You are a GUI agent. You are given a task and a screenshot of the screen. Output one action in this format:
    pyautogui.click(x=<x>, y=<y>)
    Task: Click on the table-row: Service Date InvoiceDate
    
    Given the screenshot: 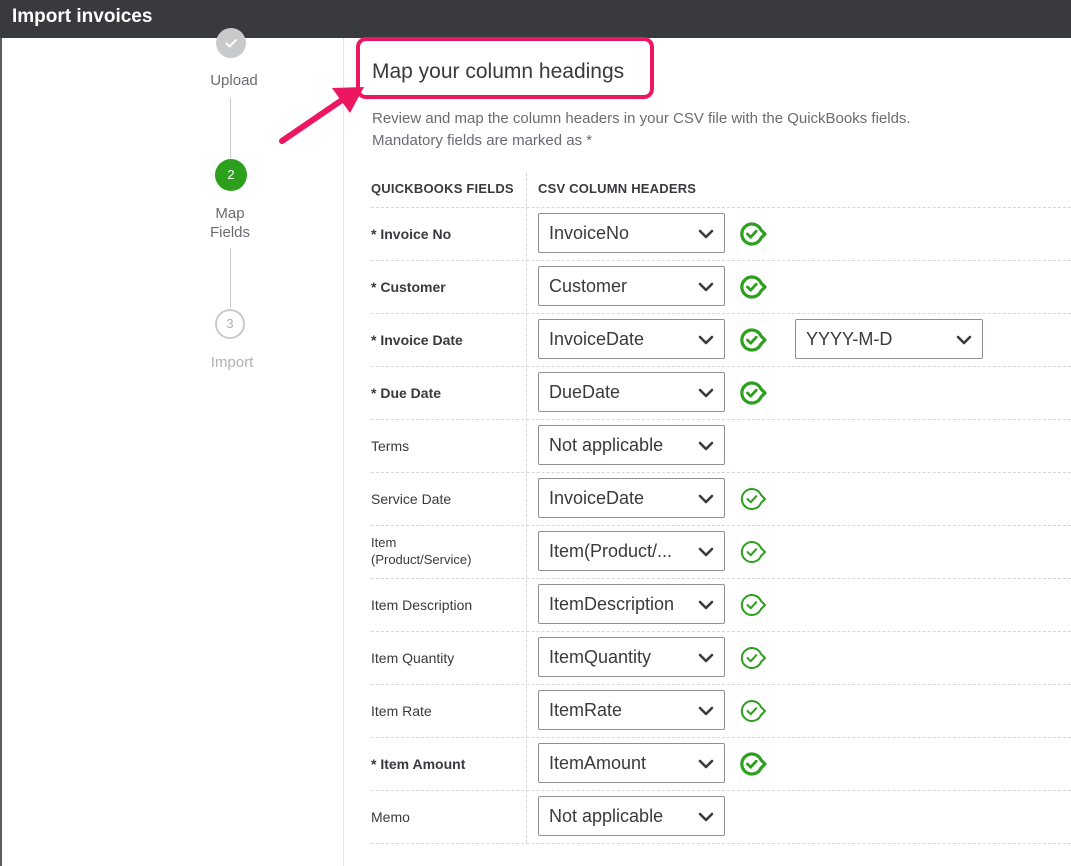 What is the action you would take?
    pyautogui.click(x=721, y=498)
    